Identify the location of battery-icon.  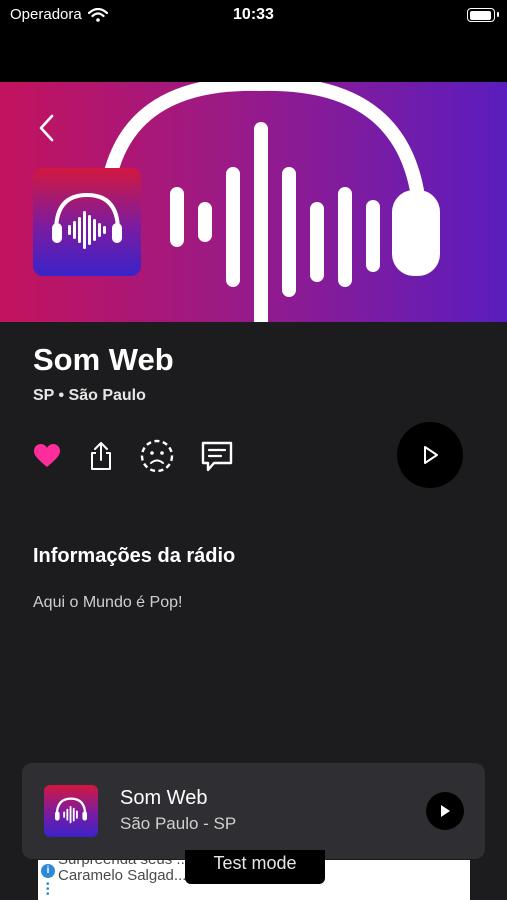
(483, 15).